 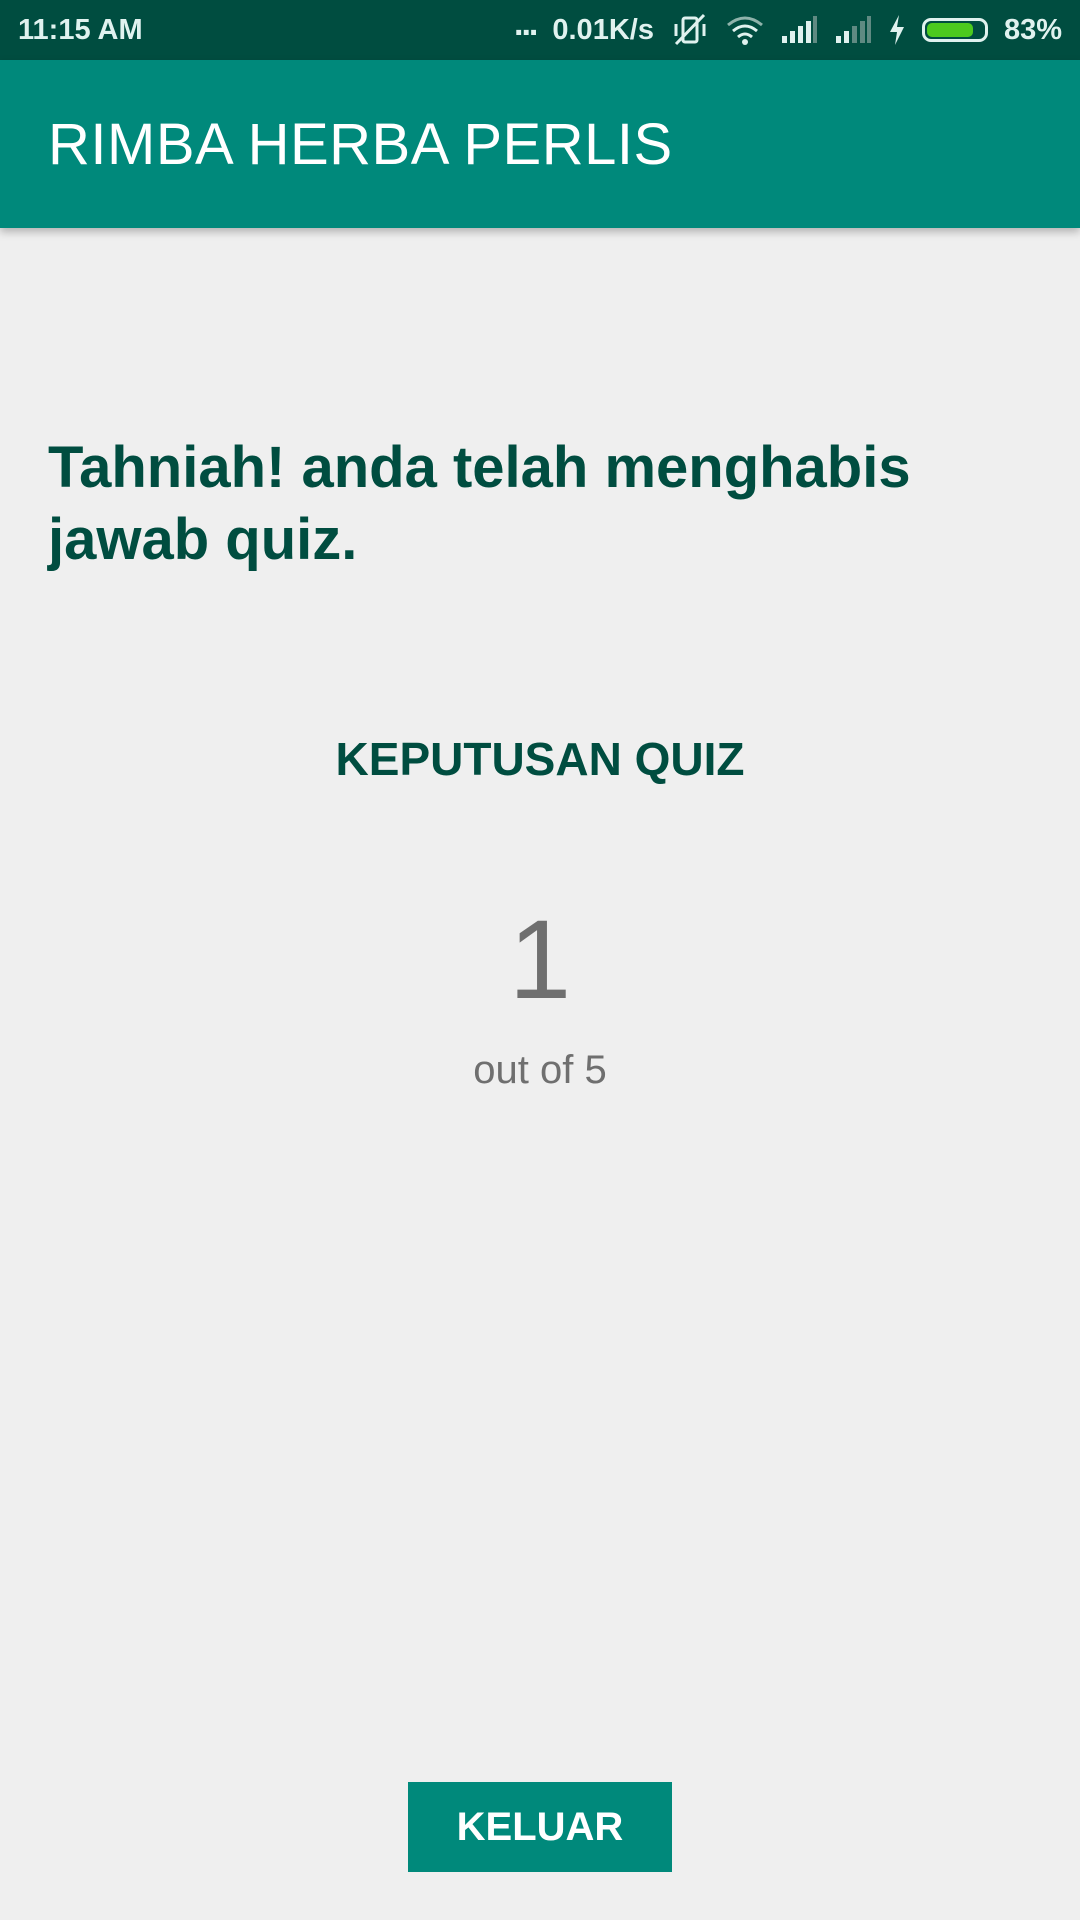 I want to click on app-bar: RIMBA HERBA PERLIS, so click(x=540, y=144).